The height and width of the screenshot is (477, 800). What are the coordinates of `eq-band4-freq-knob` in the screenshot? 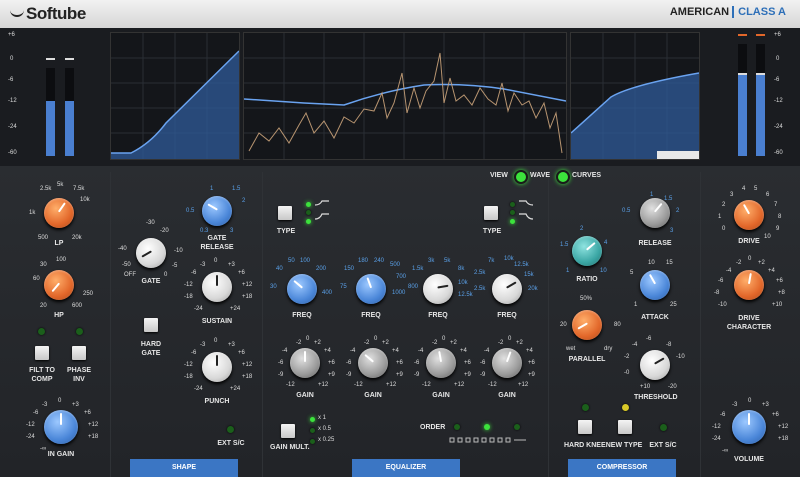 It's located at (507, 289).